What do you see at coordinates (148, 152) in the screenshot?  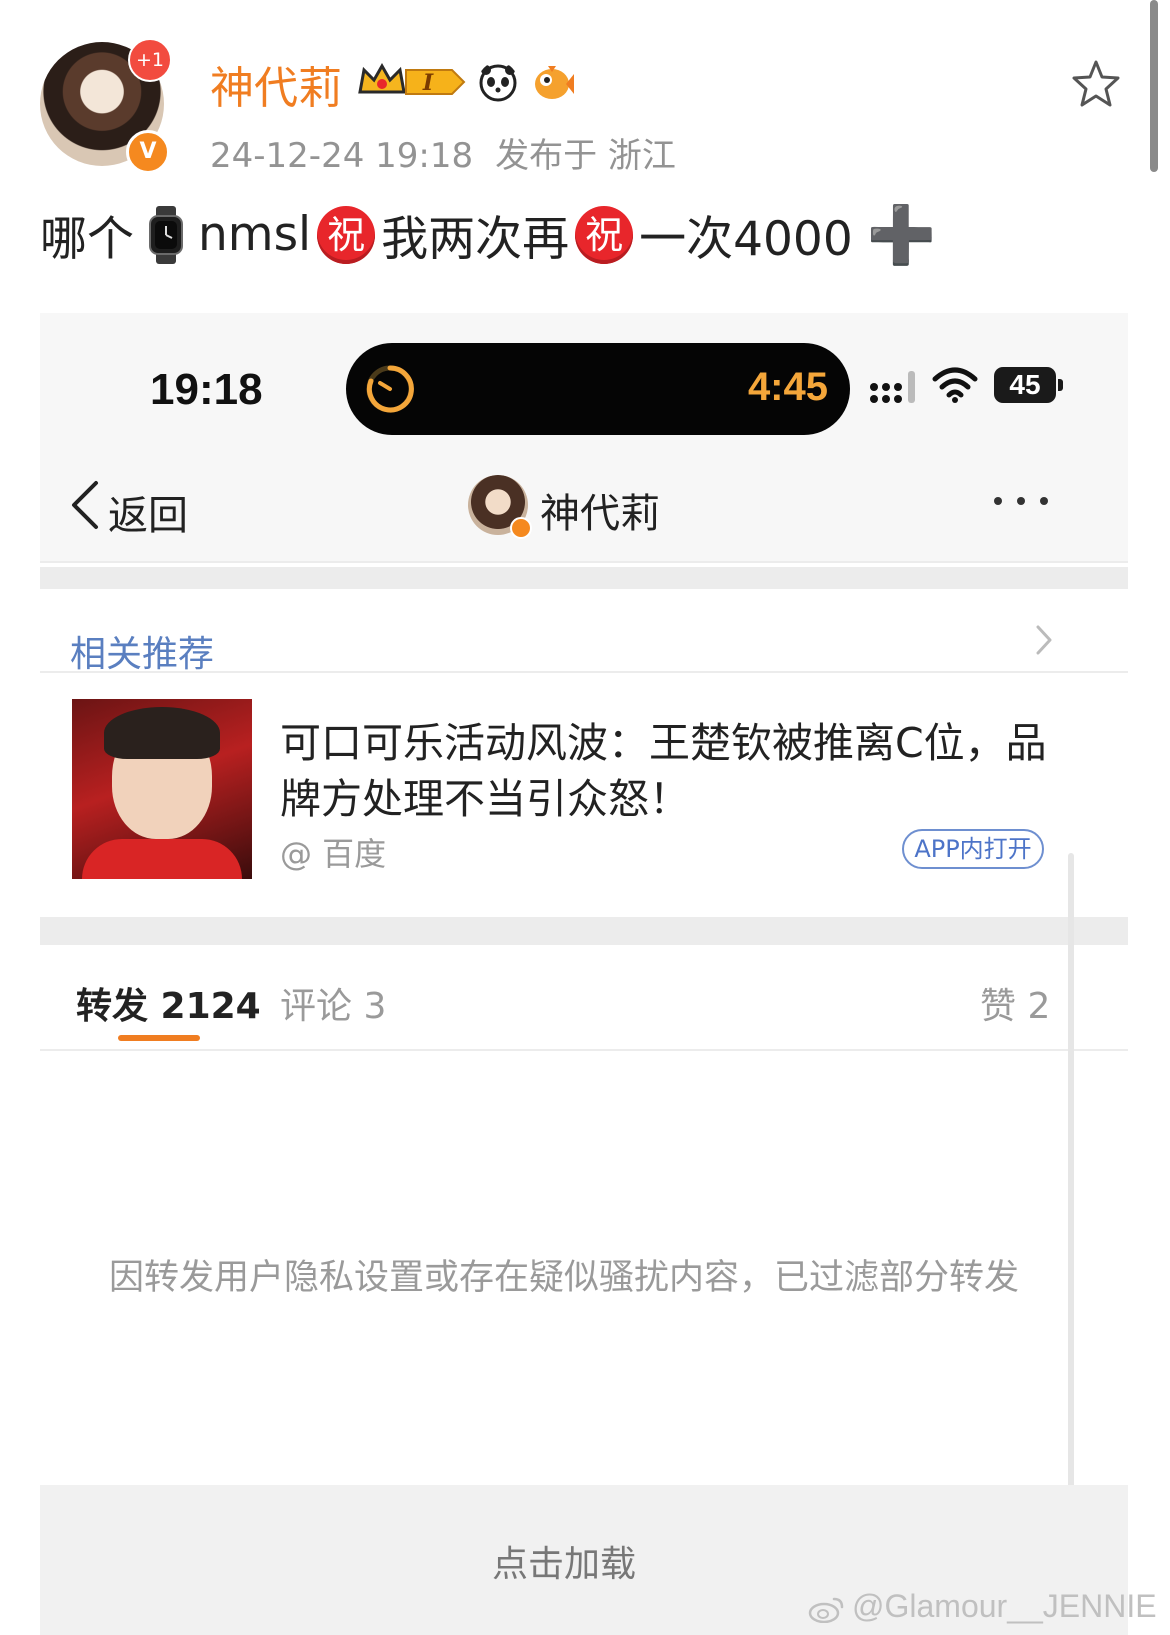 I see `verified-badge-icon: V` at bounding box center [148, 152].